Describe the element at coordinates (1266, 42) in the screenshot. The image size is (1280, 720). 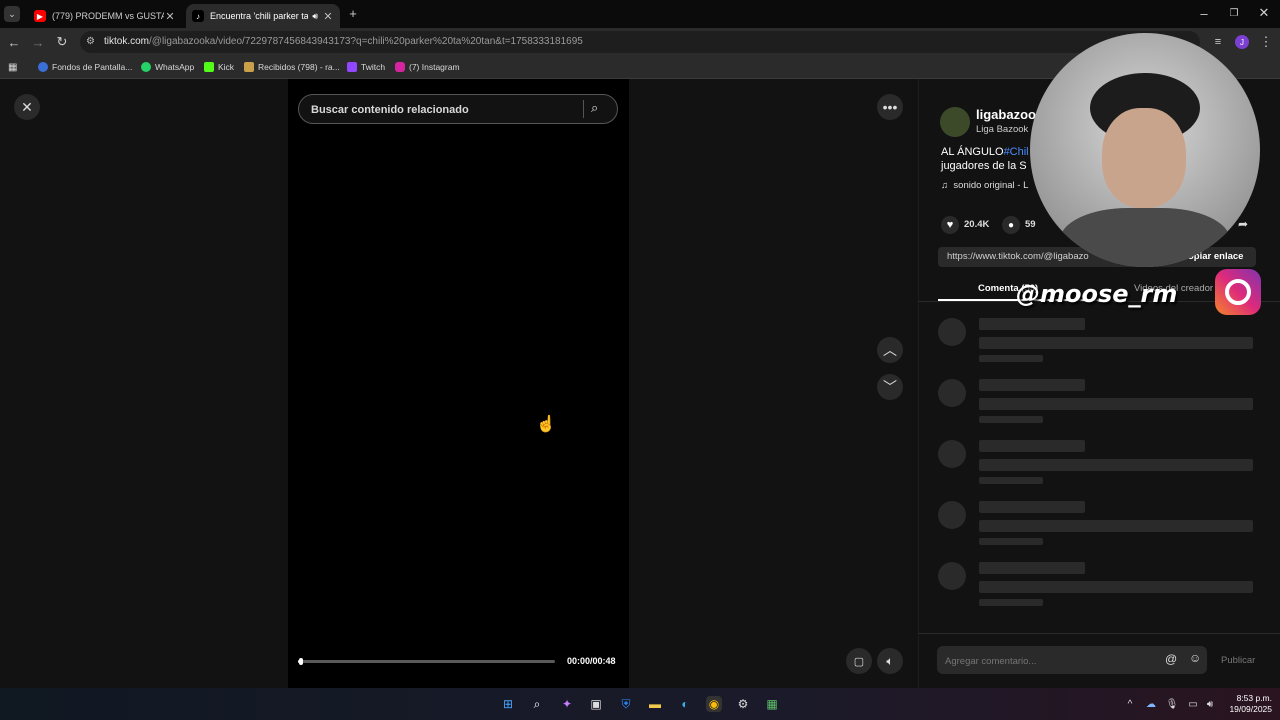
I see `menu-kebab-icon: ⋮` at that location.